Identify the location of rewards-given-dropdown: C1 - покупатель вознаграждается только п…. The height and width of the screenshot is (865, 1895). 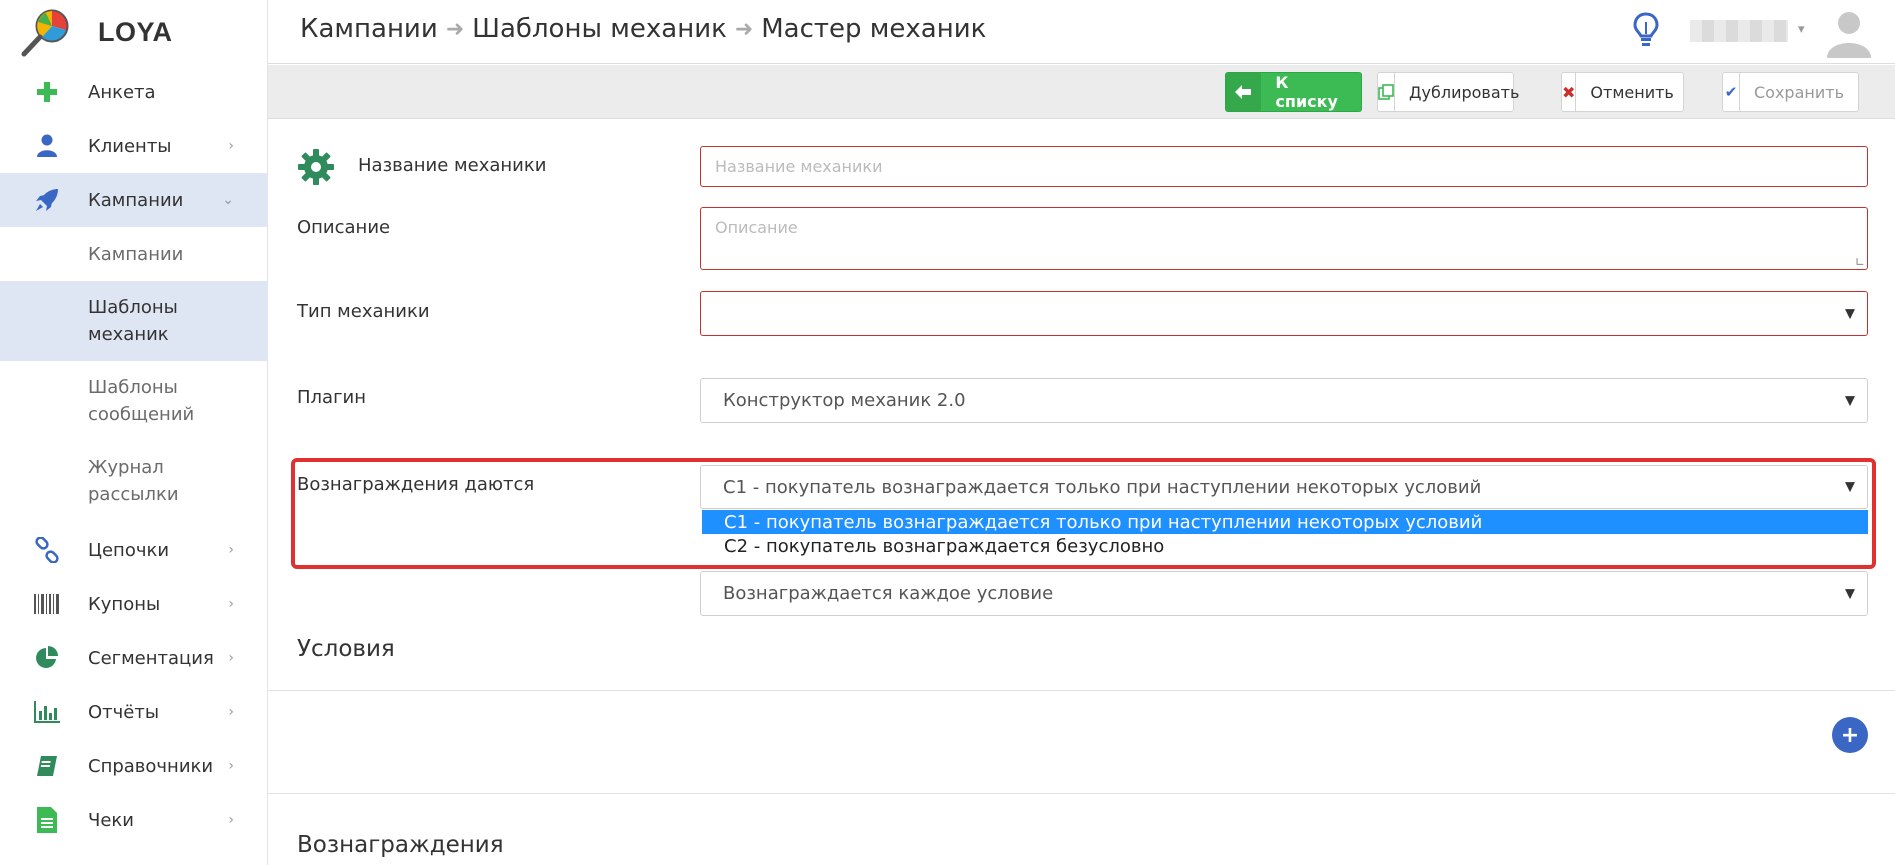
(1285, 534).